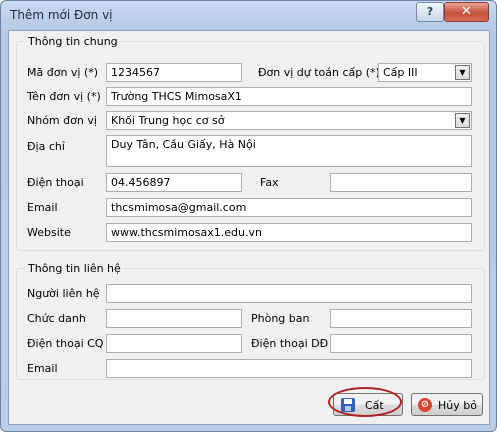  Describe the element at coordinates (56, 318) in the screenshot. I see `chuc-danh-label: Chức danh` at that location.